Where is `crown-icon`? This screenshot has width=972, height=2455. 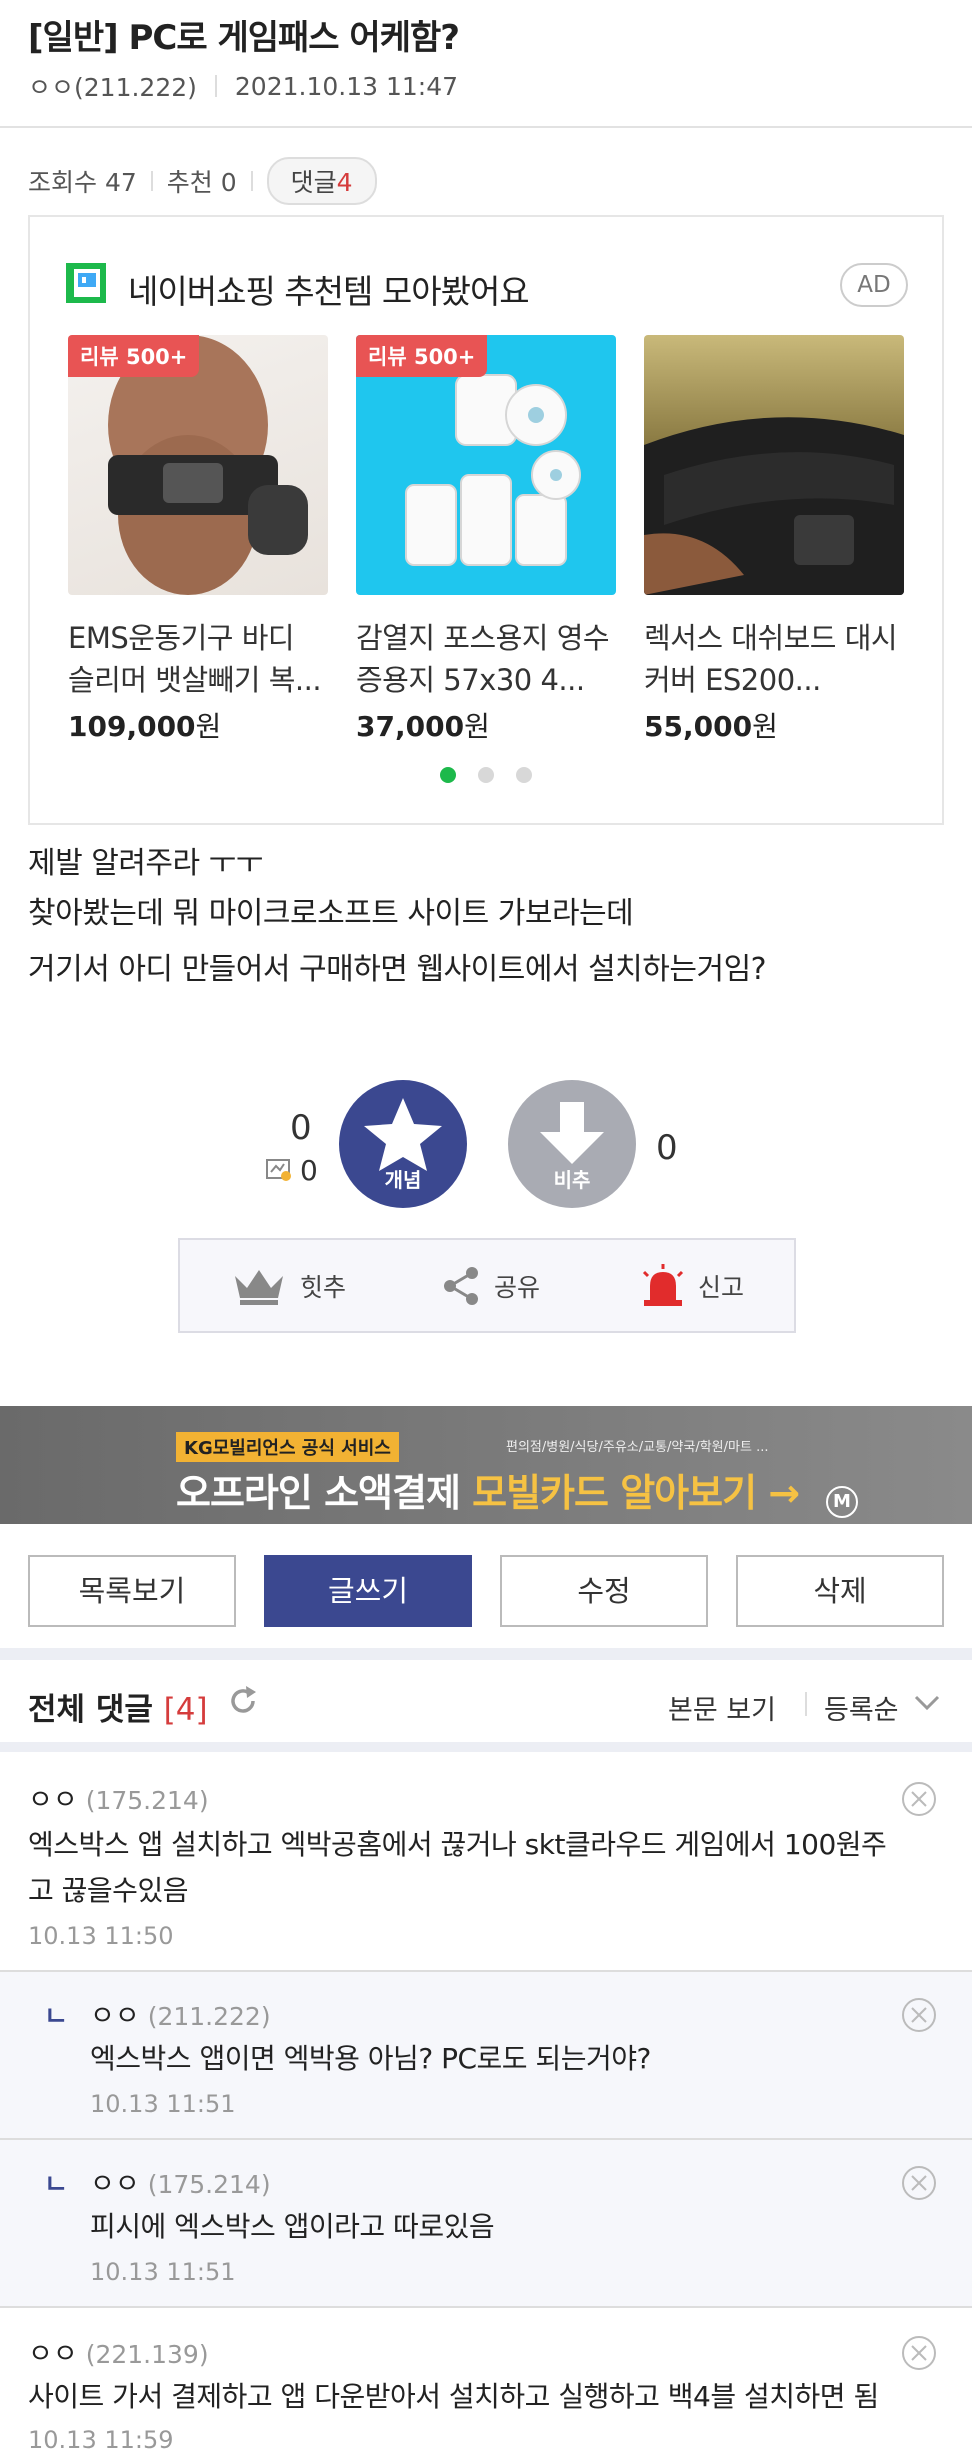
crown-icon is located at coordinates (259, 1287).